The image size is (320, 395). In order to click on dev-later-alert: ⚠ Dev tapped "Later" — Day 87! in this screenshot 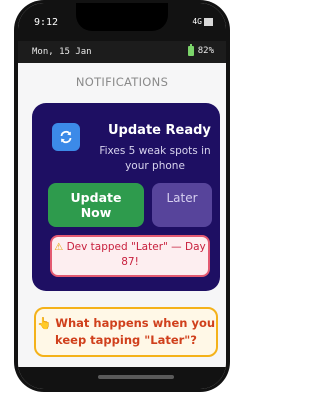, I will do `click(130, 256)`.